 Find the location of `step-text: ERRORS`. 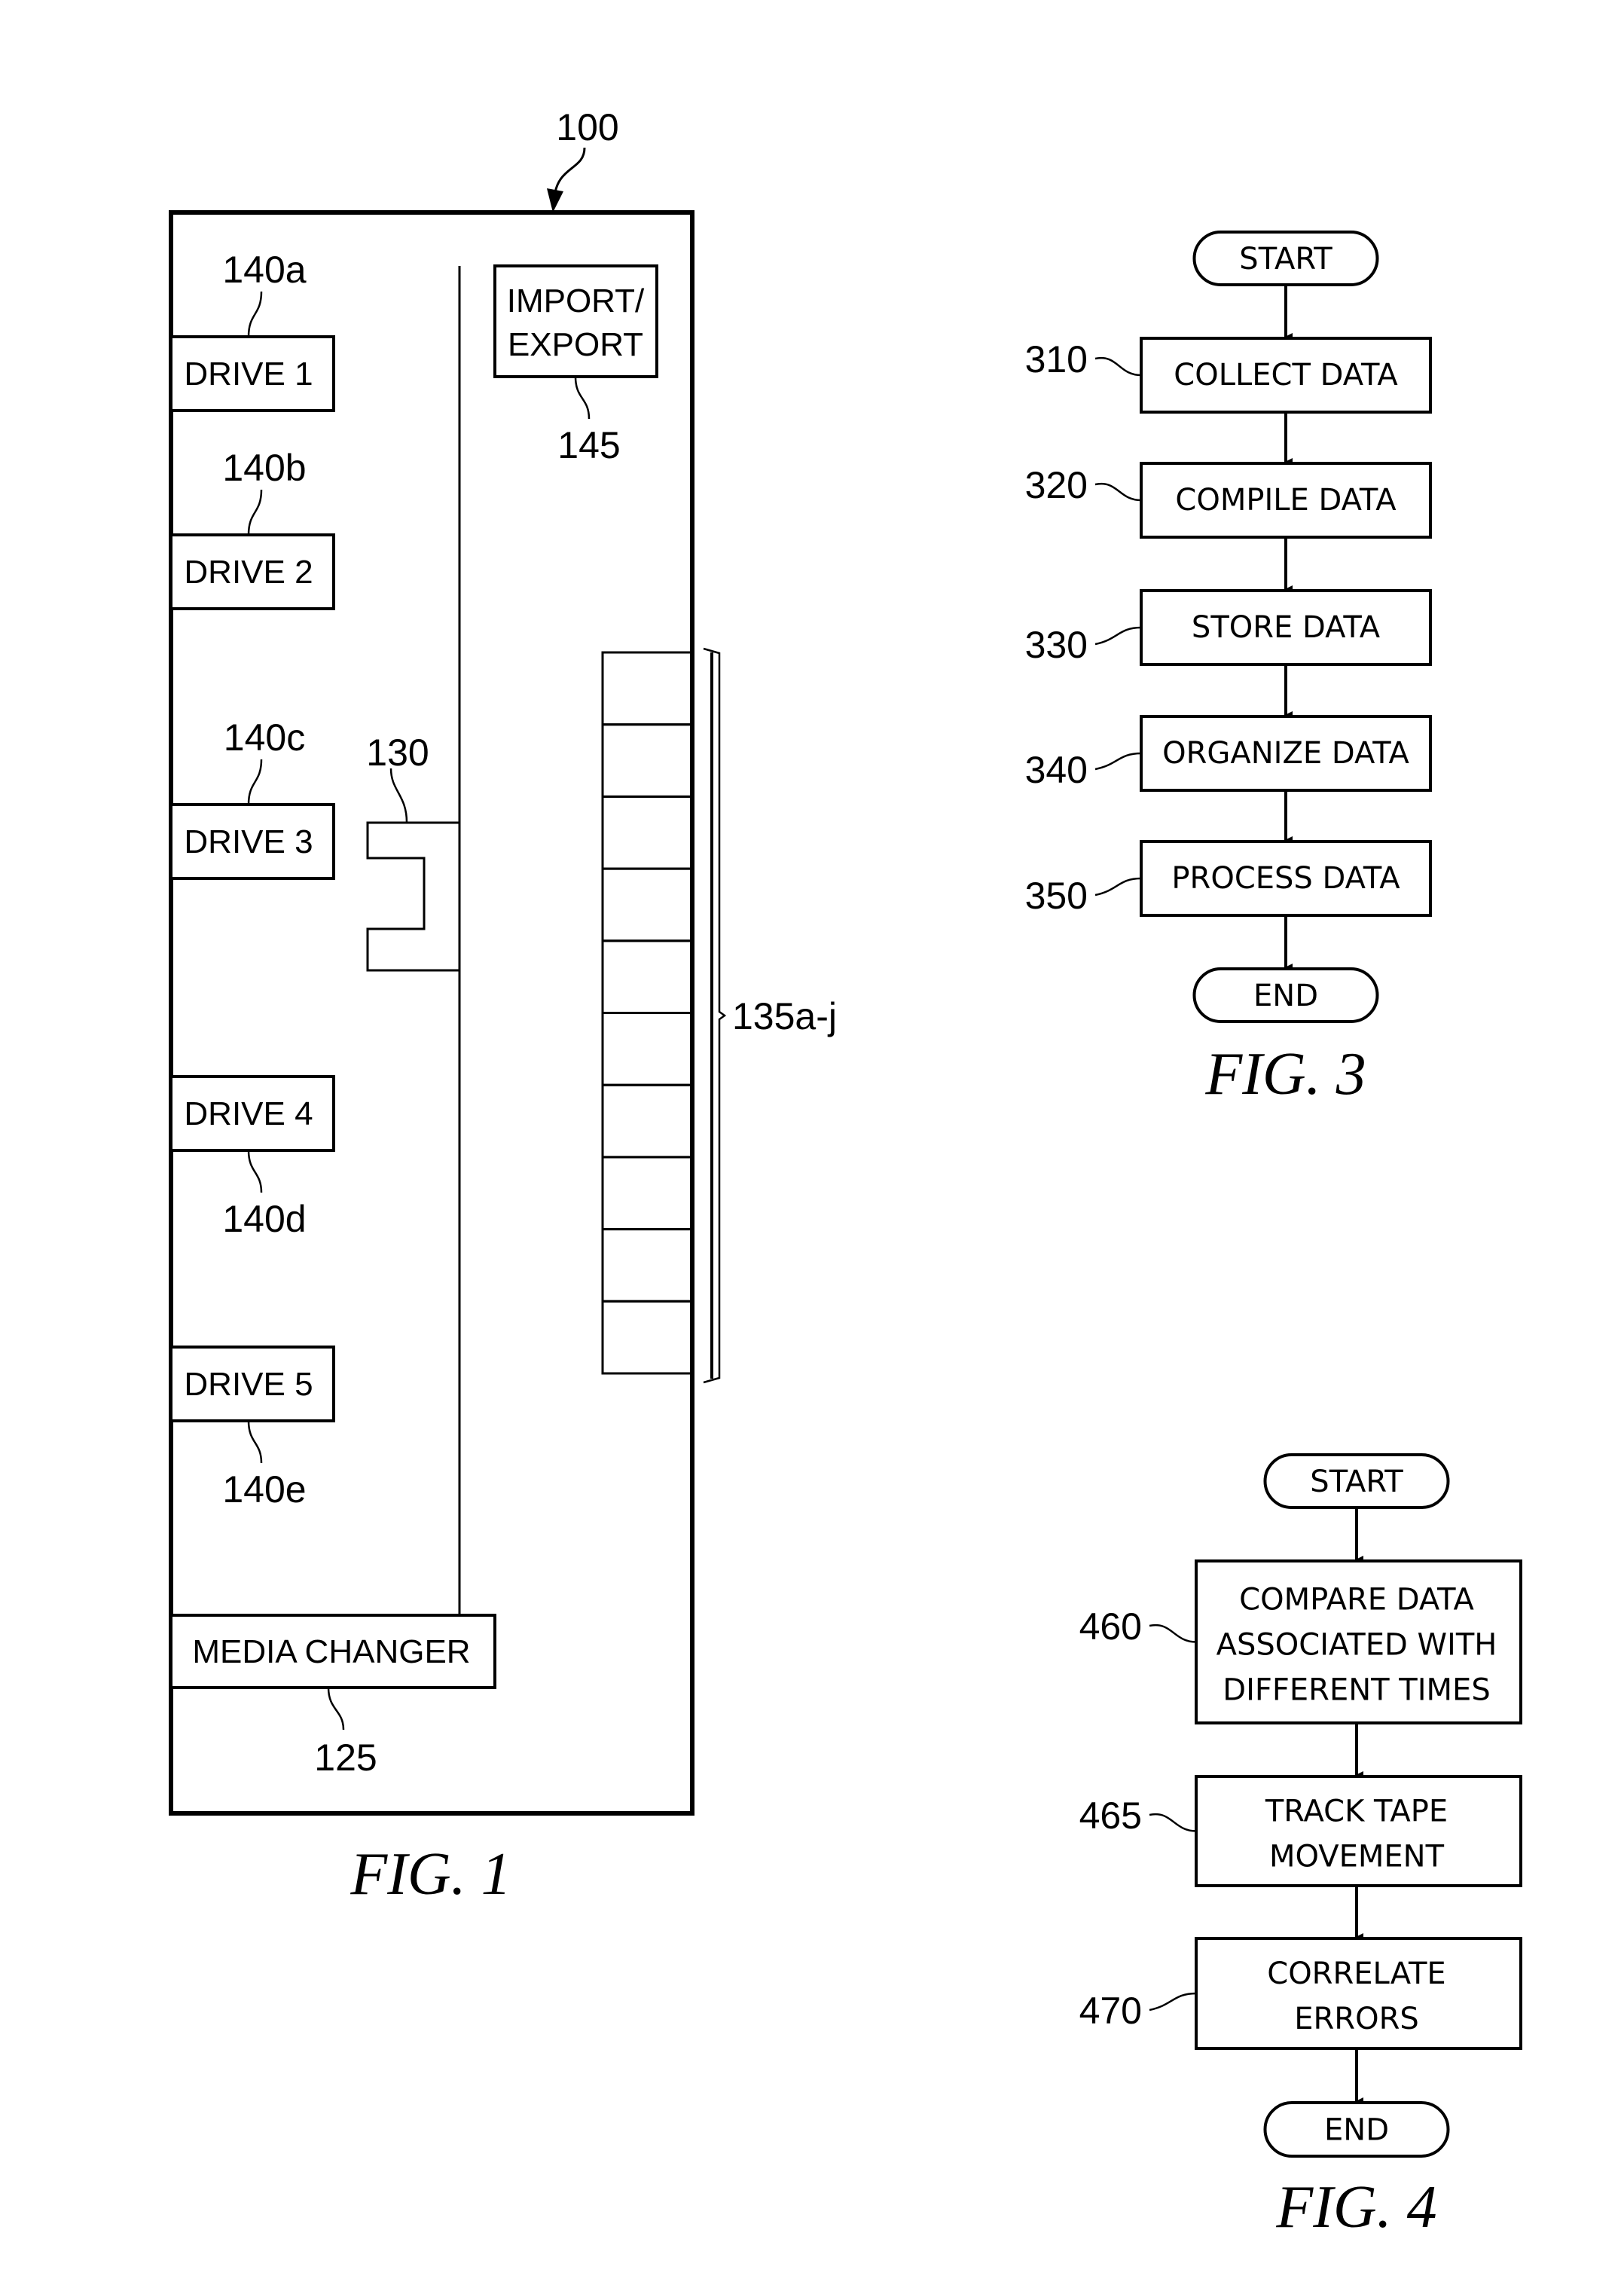

step-text: ERRORS is located at coordinates (1357, 2019).